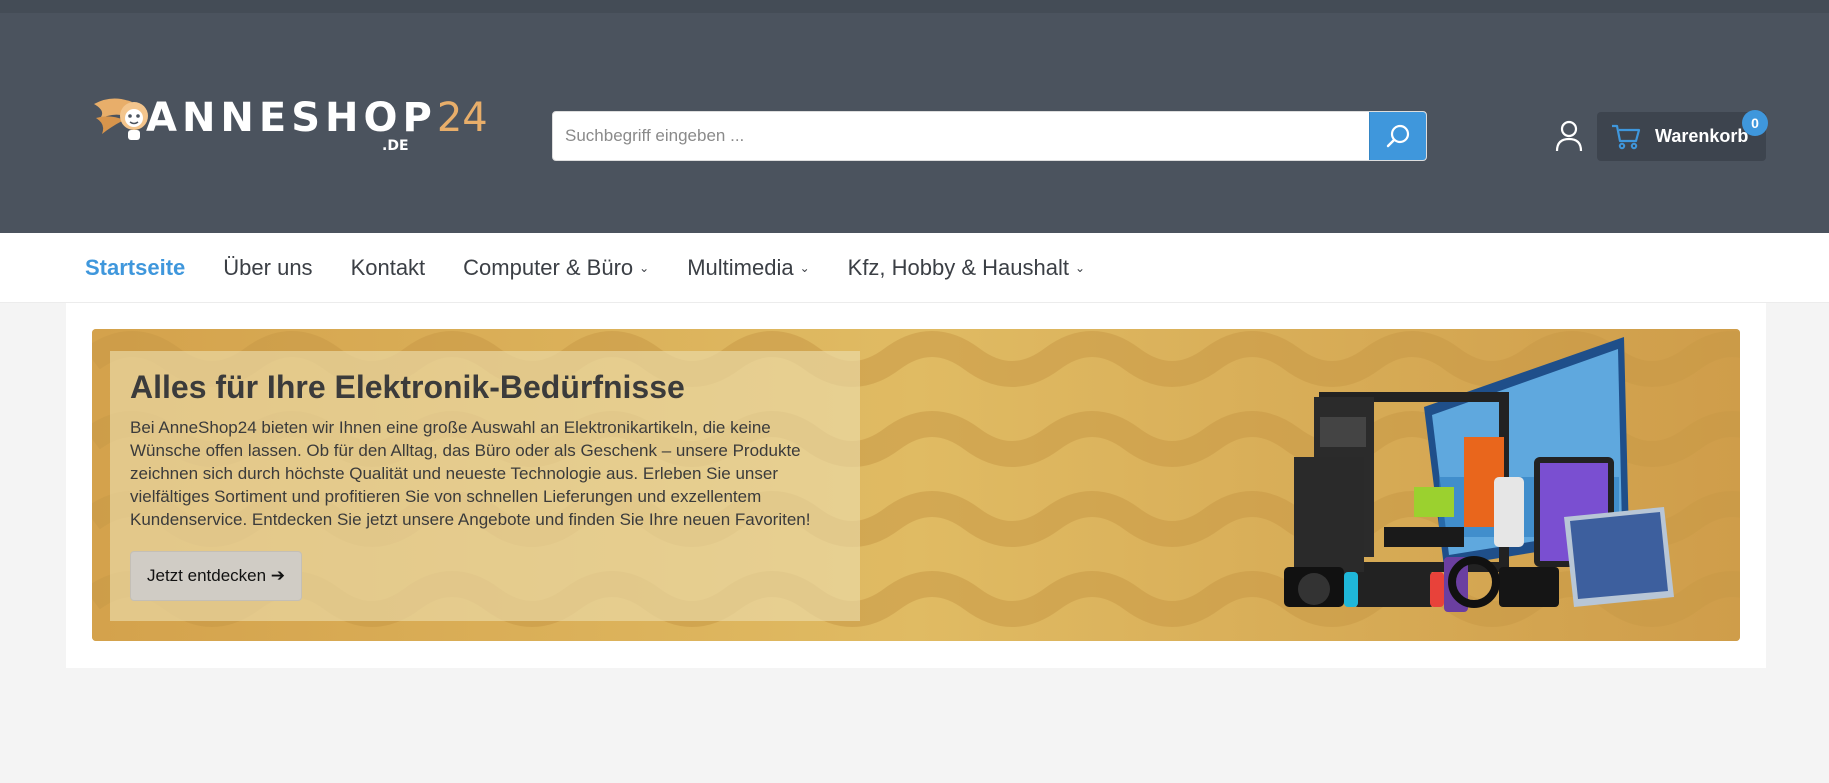  Describe the element at coordinates (1702, 136) in the screenshot. I see `cart-label: Warenkorb` at that location.